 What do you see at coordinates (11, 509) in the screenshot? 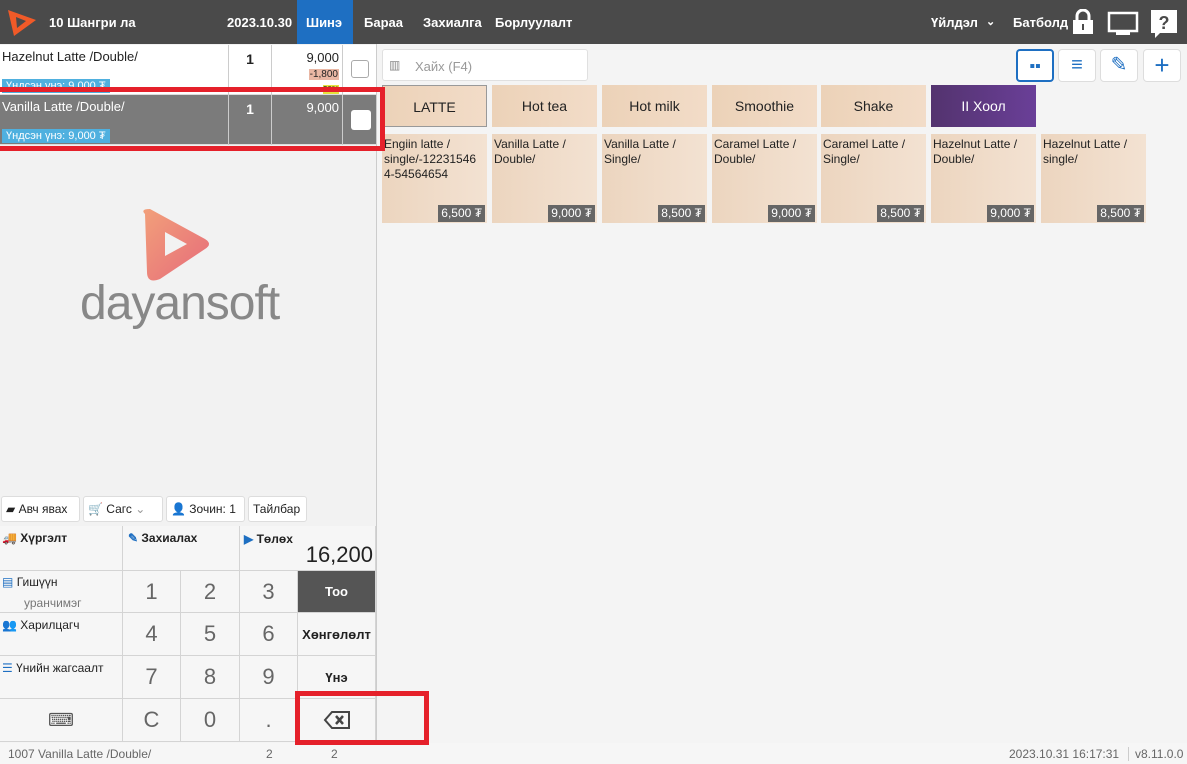
I see `box-icon: ▰` at bounding box center [11, 509].